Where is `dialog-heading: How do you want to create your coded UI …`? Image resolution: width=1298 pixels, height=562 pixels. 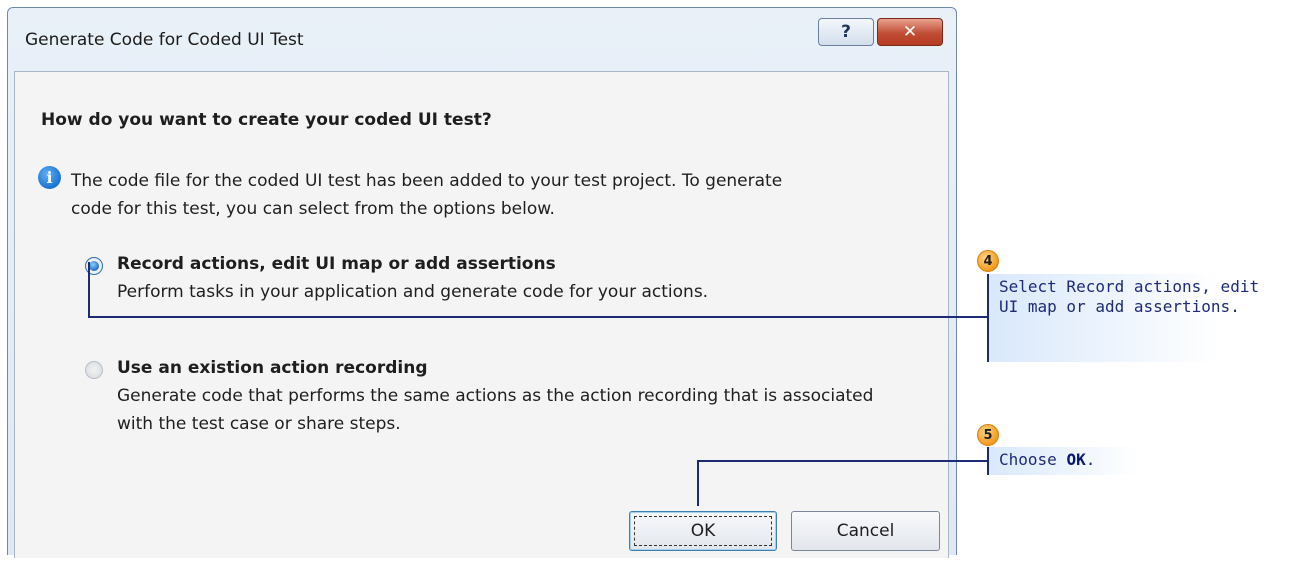 dialog-heading: How do you want to create your coded UI … is located at coordinates (266, 120).